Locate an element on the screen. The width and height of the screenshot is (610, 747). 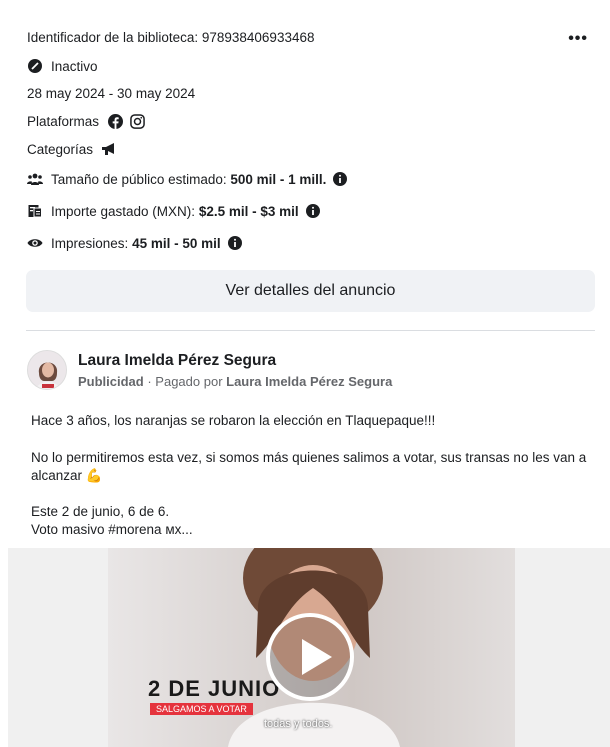
impressions-label: Impresiones: is located at coordinates (90, 243).